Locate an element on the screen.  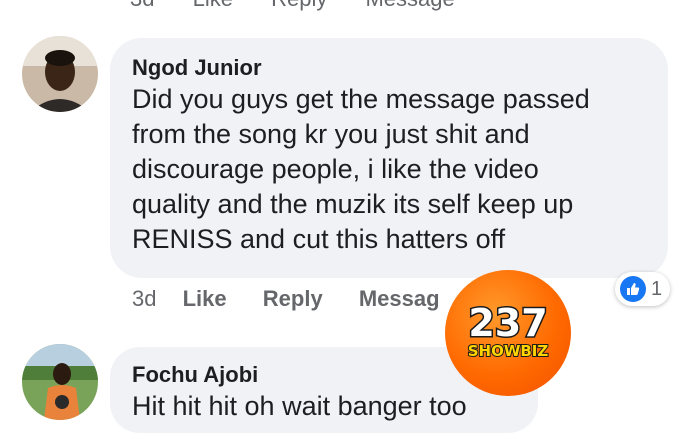
showbiz-watermark-logo: 237 SHOWBIZ is located at coordinates (508, 333).